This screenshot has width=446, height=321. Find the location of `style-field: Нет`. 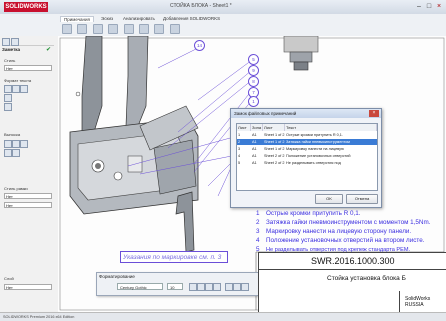

style-field: Нет is located at coordinates (28, 68).